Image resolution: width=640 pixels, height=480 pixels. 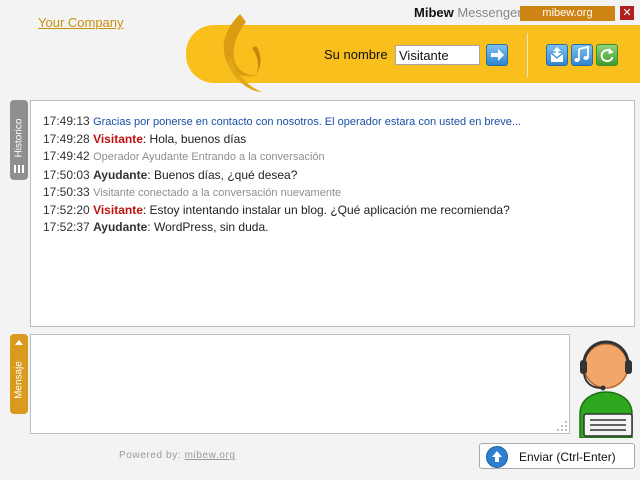 What do you see at coordinates (66, 191) in the screenshot?
I see `message-time: 17:50:33` at bounding box center [66, 191].